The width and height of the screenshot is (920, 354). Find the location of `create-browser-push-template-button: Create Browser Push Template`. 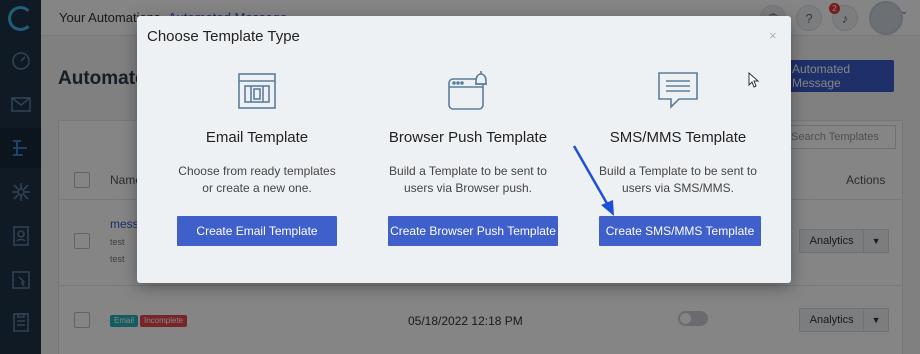

create-browser-push-template-button: Create Browser Push Template is located at coordinates (473, 231).